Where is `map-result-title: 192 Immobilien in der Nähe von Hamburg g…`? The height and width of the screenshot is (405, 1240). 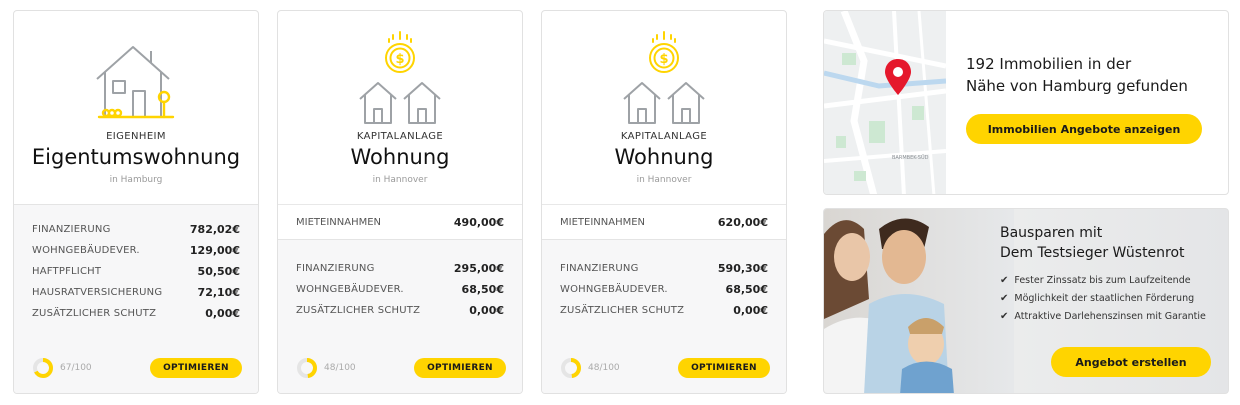 map-result-title: 192 Immobilien in der Nähe von Hamburg g… is located at coordinates (1077, 75).